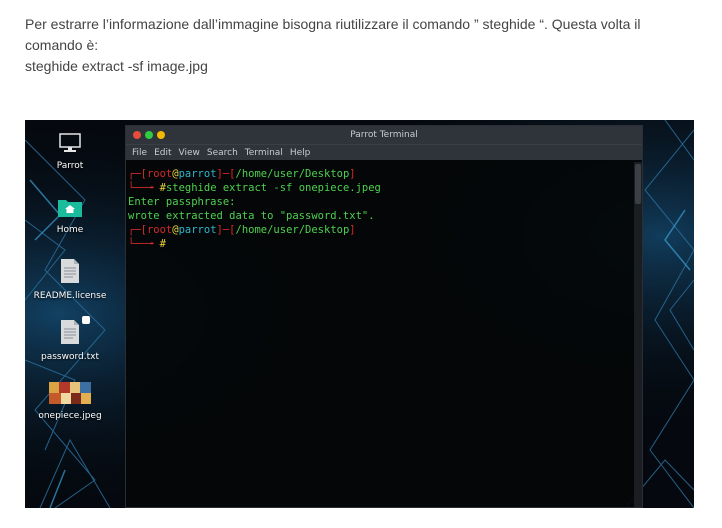 Image resolution: width=722 pixels, height=528 pixels. What do you see at coordinates (182, 202) in the screenshot?
I see `output-line: Enter passphrase:` at bounding box center [182, 202].